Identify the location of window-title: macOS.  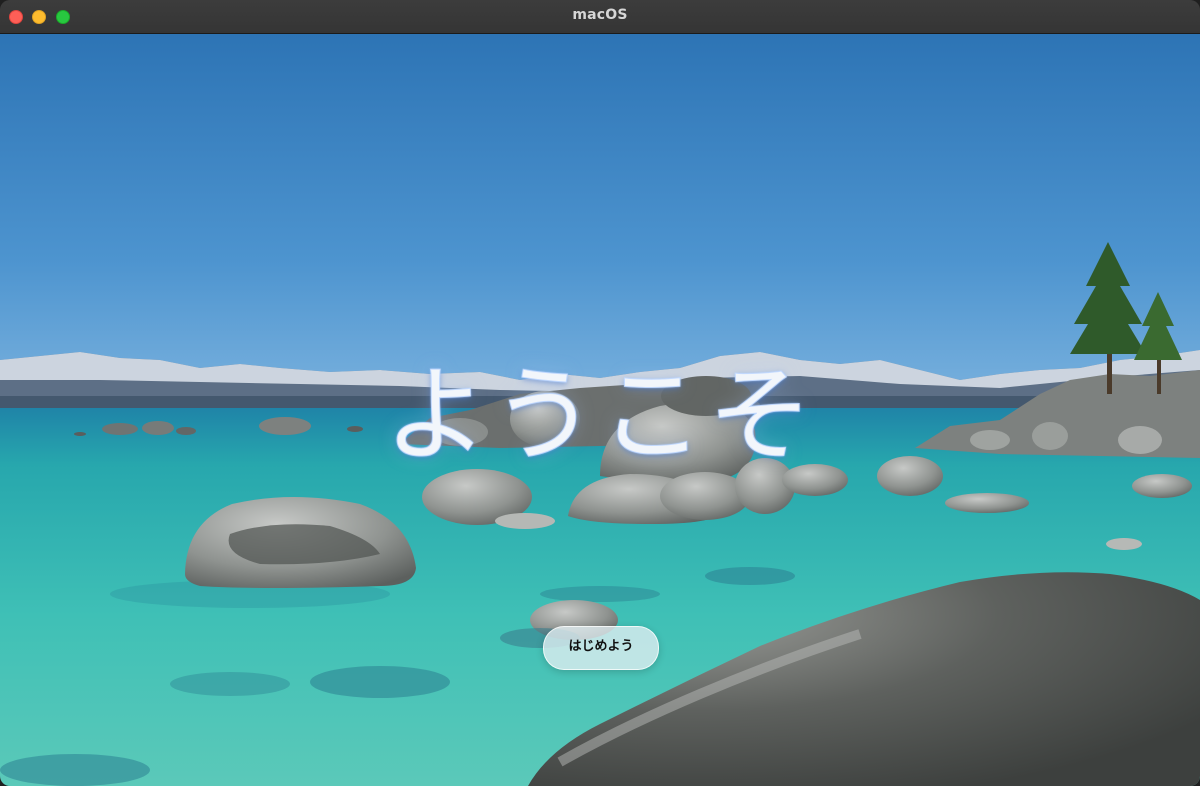
(600, 15).